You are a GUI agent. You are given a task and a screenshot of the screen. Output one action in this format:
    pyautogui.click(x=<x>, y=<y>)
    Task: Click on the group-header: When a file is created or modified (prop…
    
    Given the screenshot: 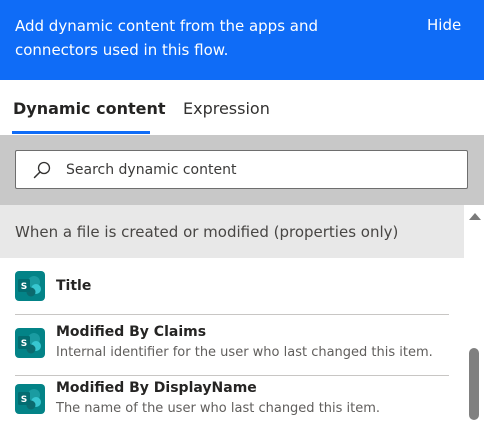 What is the action you would take?
    pyautogui.click(x=232, y=231)
    